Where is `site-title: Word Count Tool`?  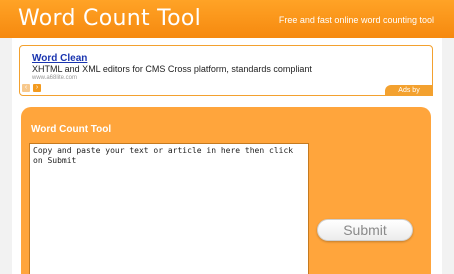
site-title: Word Count Tool is located at coordinates (110, 18).